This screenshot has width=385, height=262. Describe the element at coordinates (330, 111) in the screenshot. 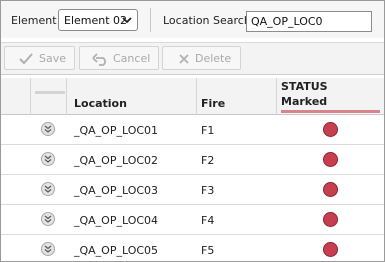

I see `status-header-underline` at that location.